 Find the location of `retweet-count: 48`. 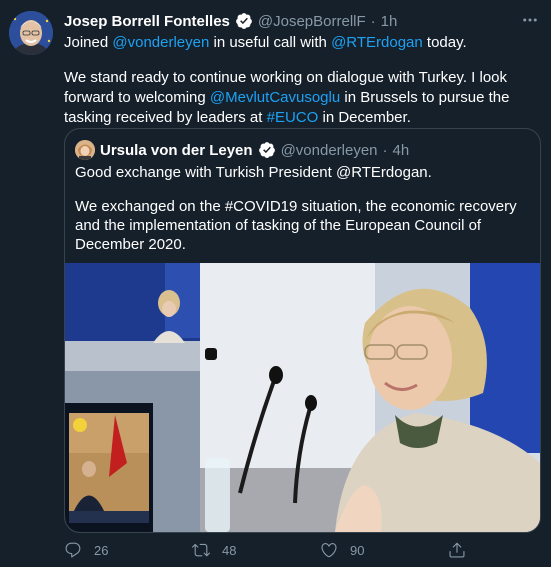

retweet-count: 48 is located at coordinates (229, 550).